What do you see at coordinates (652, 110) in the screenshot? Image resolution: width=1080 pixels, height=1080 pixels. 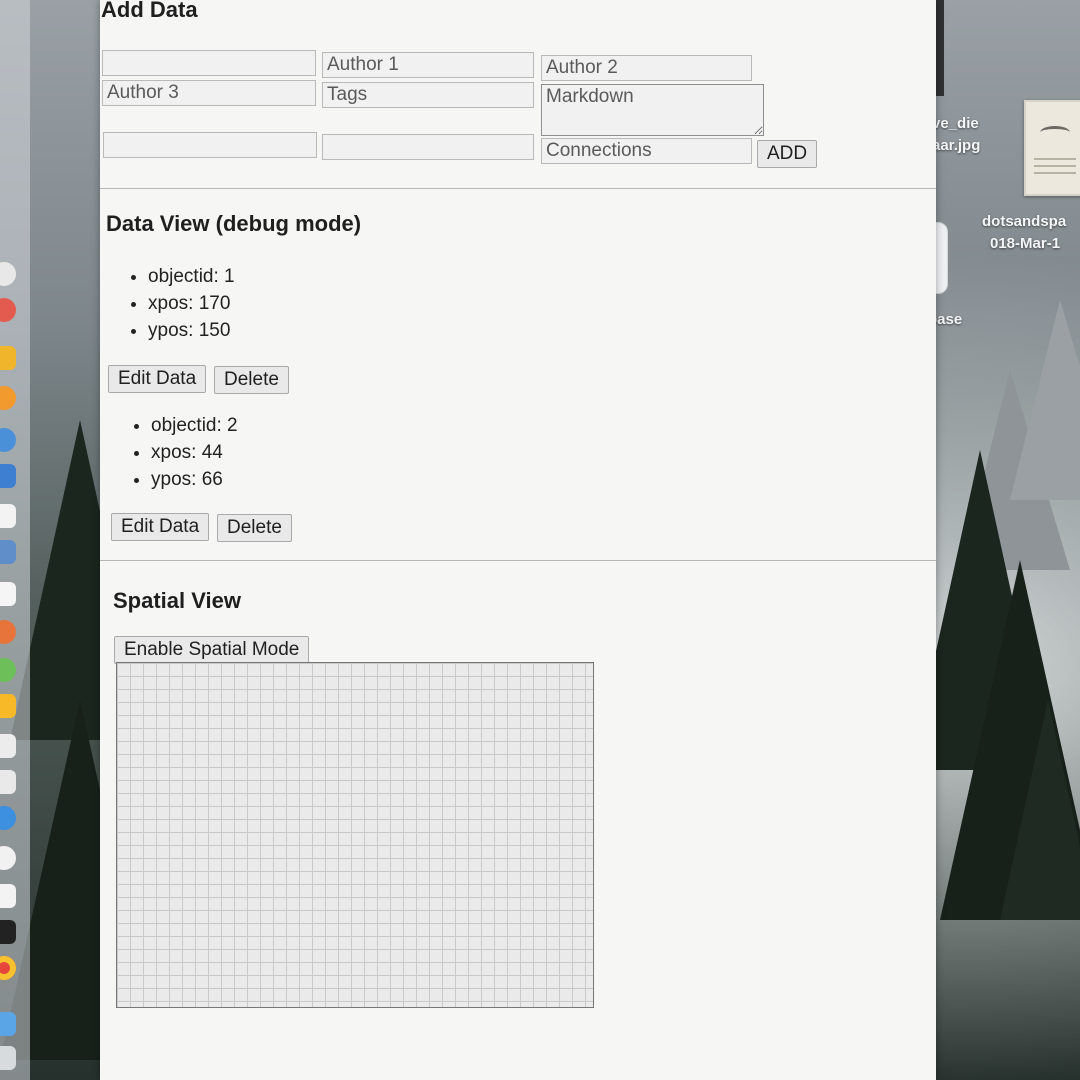 I see `markdown-textarea` at bounding box center [652, 110].